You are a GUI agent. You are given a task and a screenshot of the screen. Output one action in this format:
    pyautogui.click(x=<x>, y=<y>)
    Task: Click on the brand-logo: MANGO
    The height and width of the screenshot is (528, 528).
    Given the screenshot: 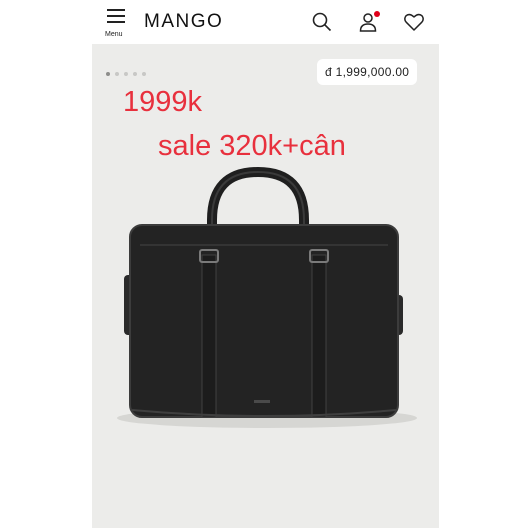 What is the action you would take?
    pyautogui.click(x=183, y=22)
    